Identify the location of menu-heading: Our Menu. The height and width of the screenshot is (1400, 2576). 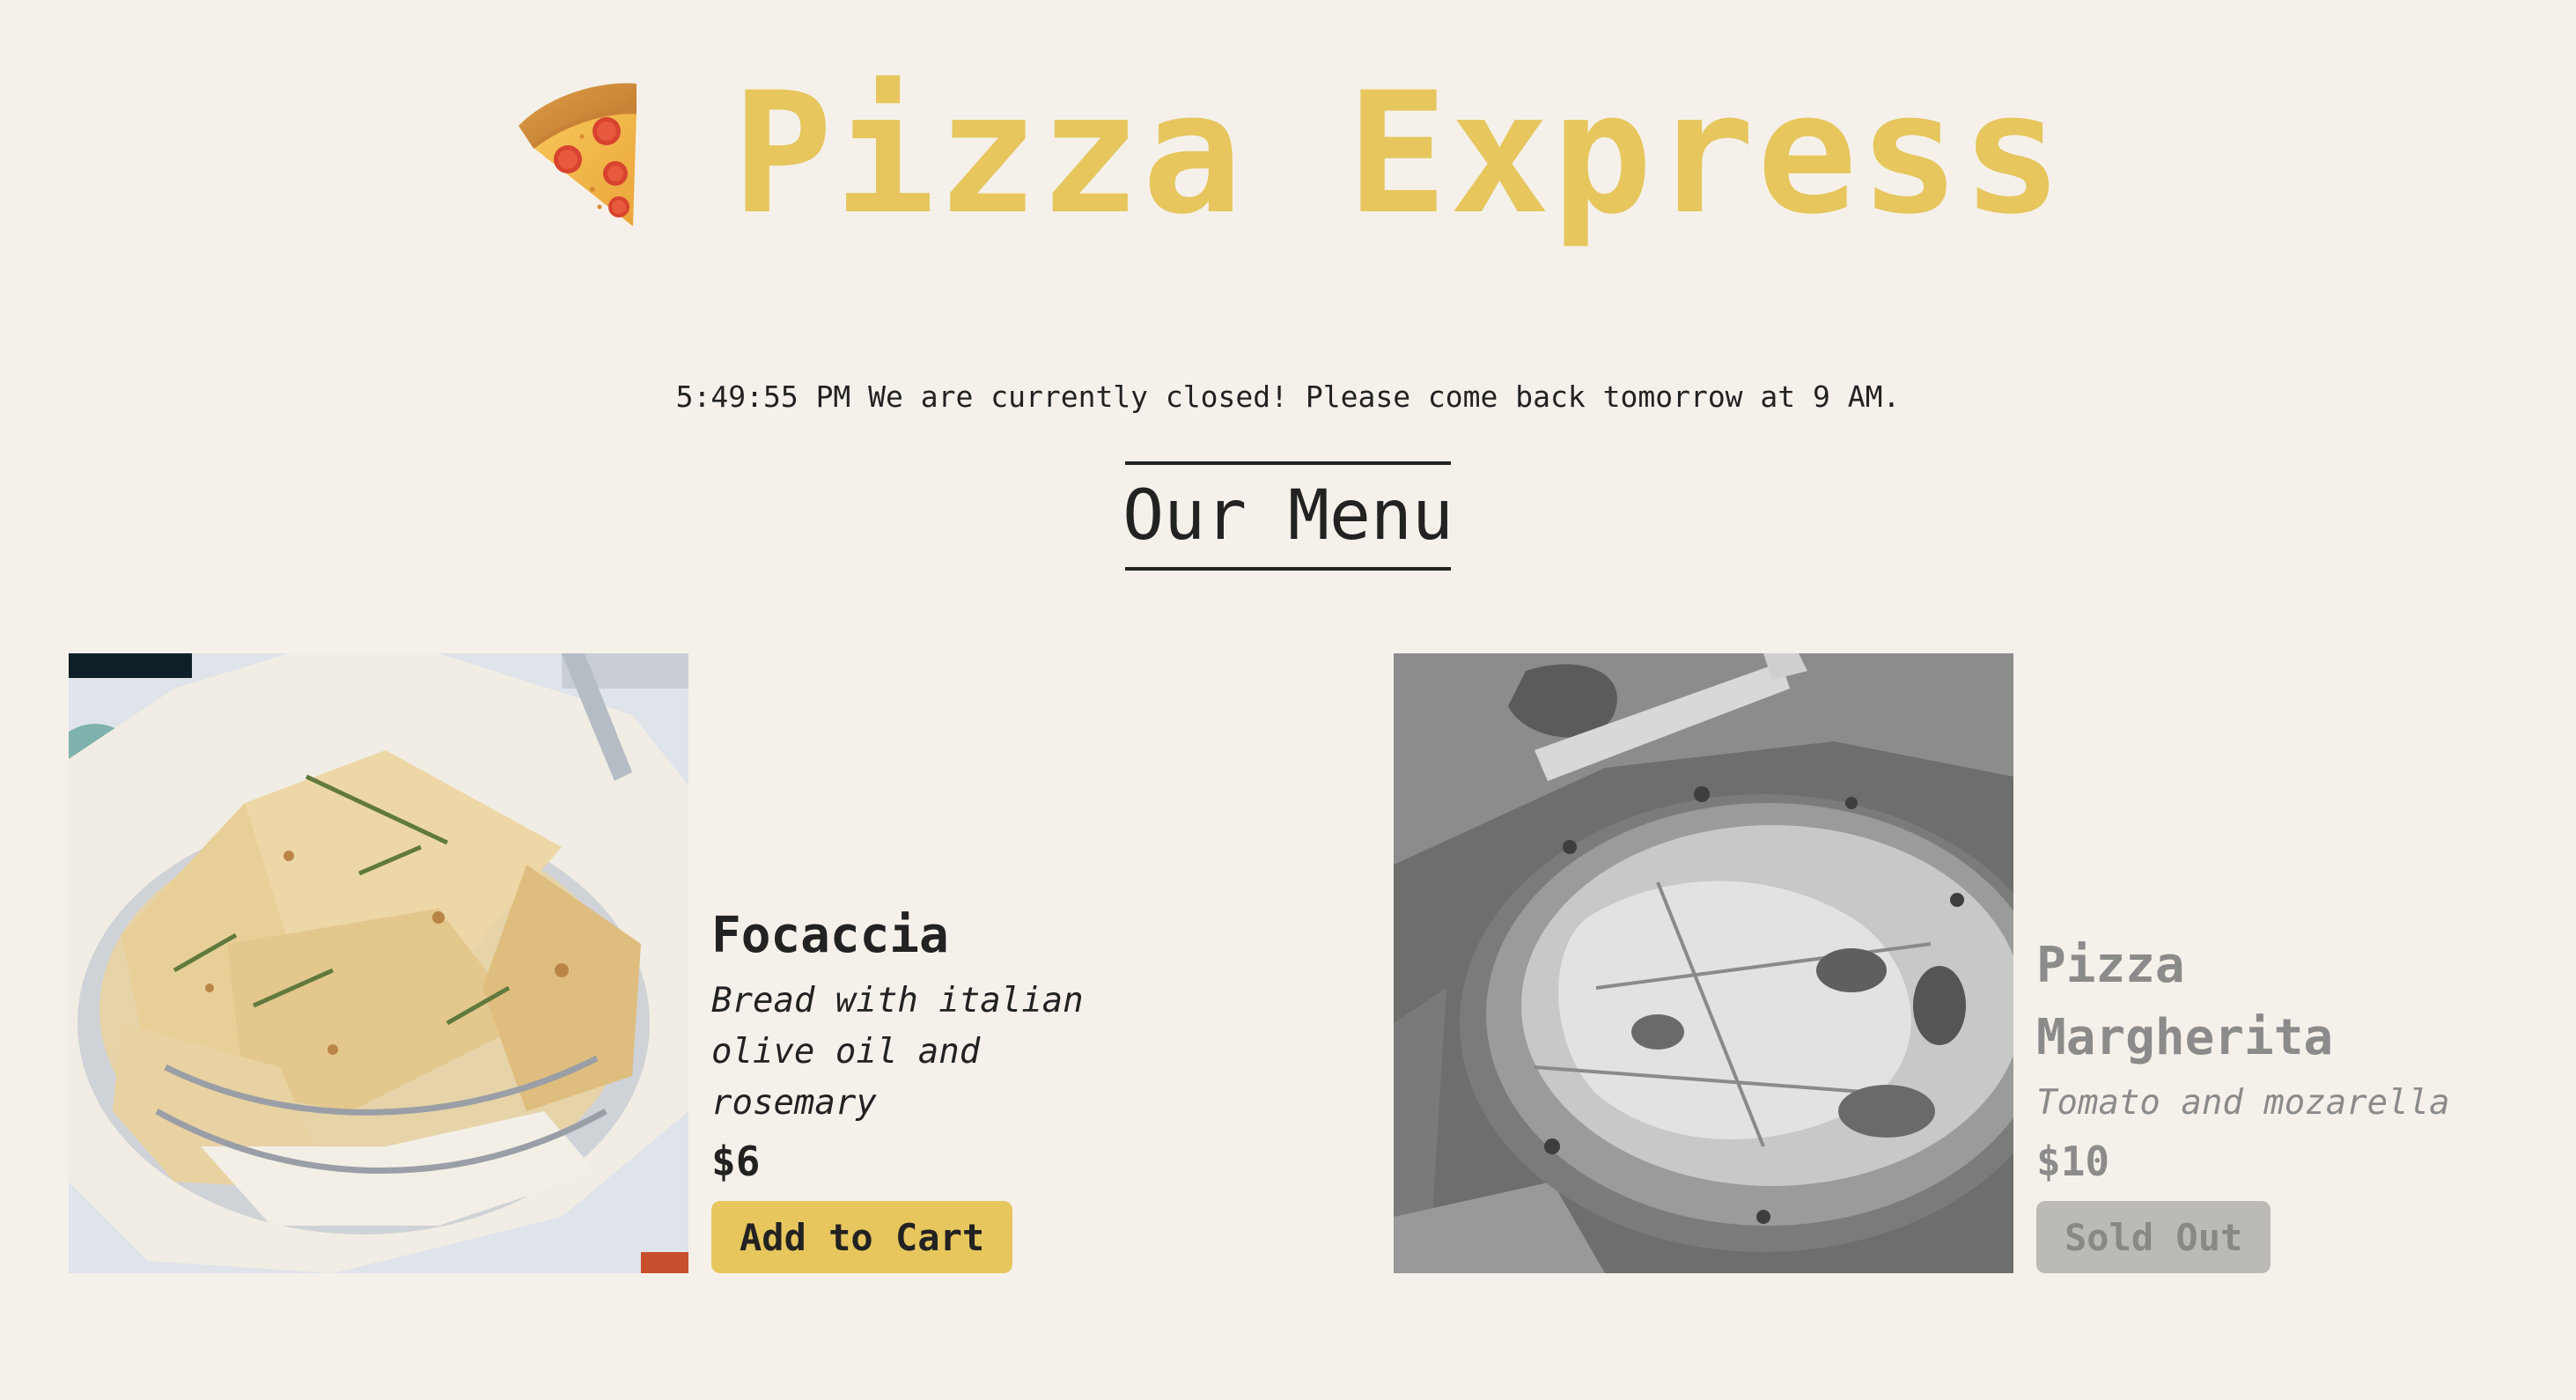
(1288, 516).